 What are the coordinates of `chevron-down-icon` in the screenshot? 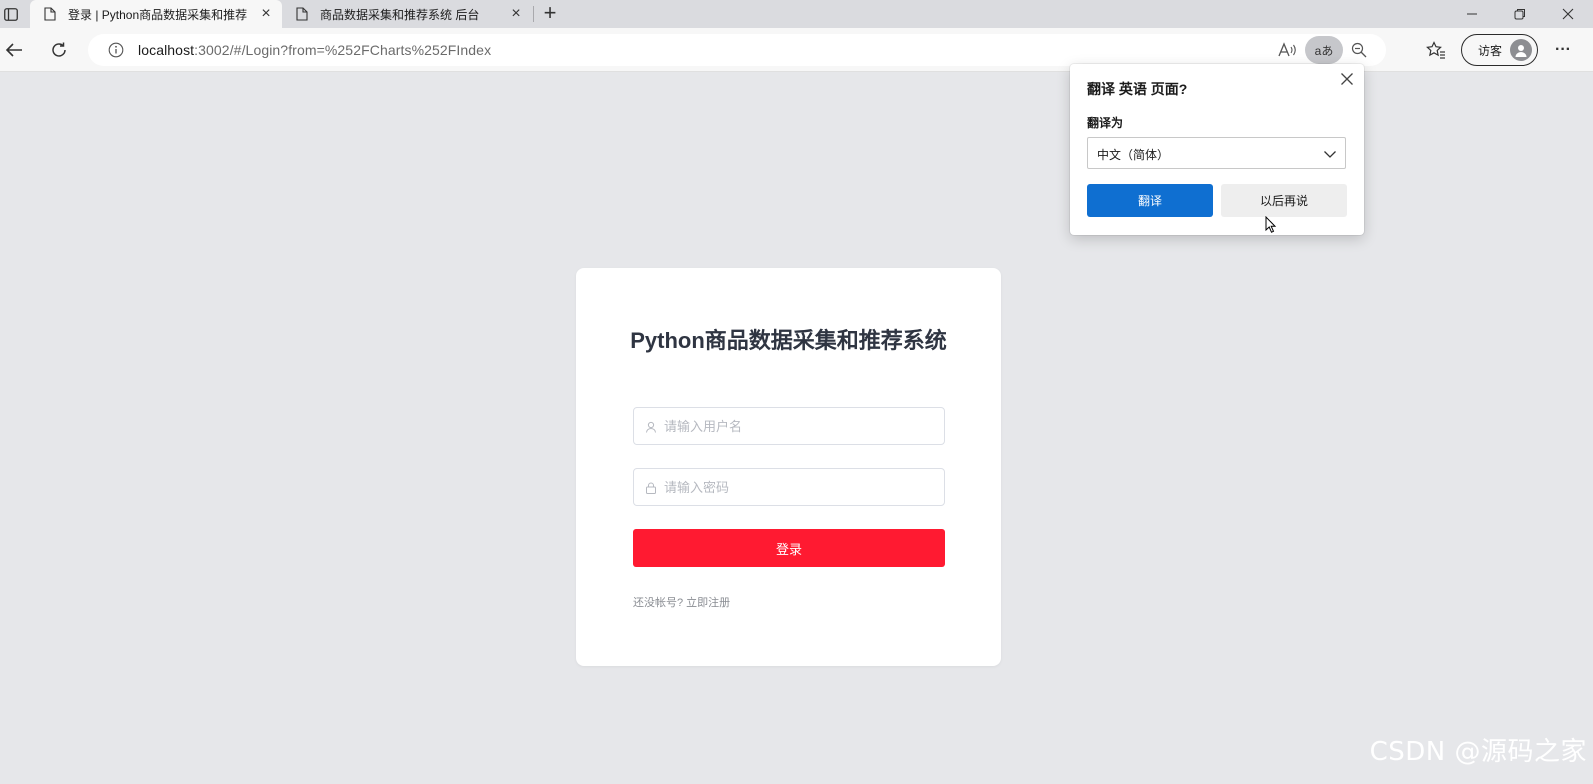 It's located at (1330, 154).